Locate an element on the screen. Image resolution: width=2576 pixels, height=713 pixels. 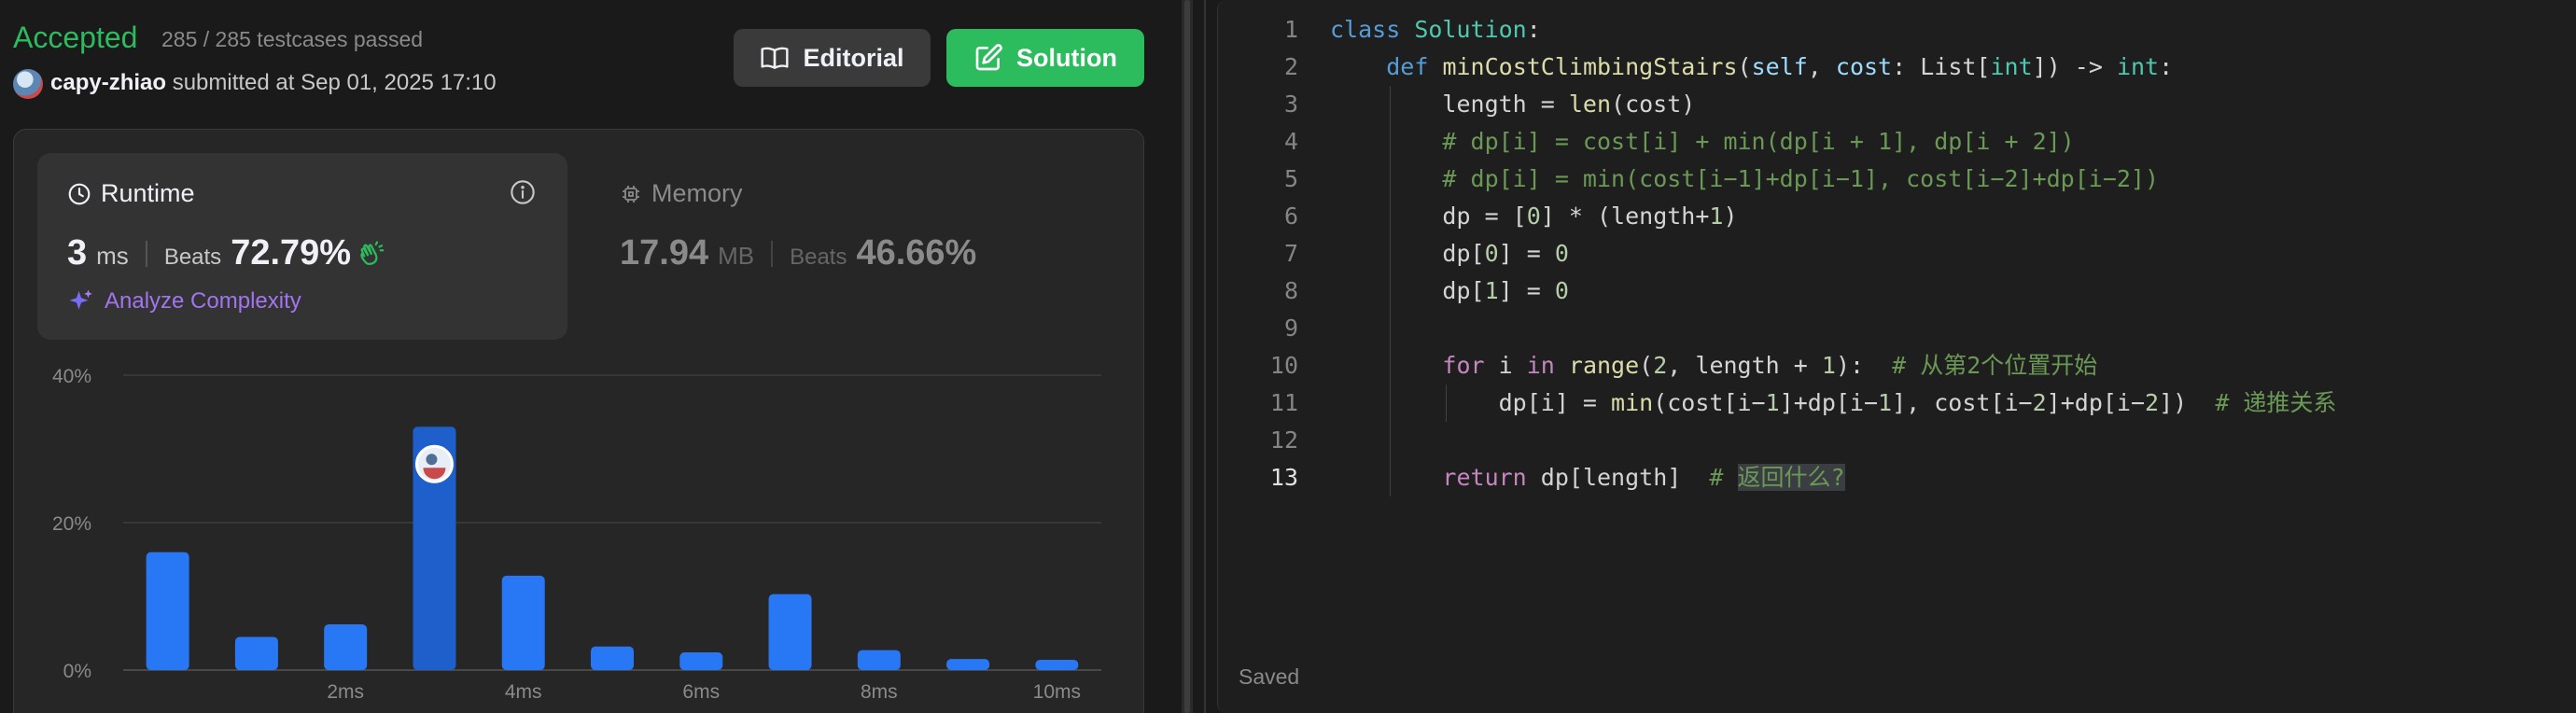
runtime-header: Runtime is located at coordinates (131, 194).